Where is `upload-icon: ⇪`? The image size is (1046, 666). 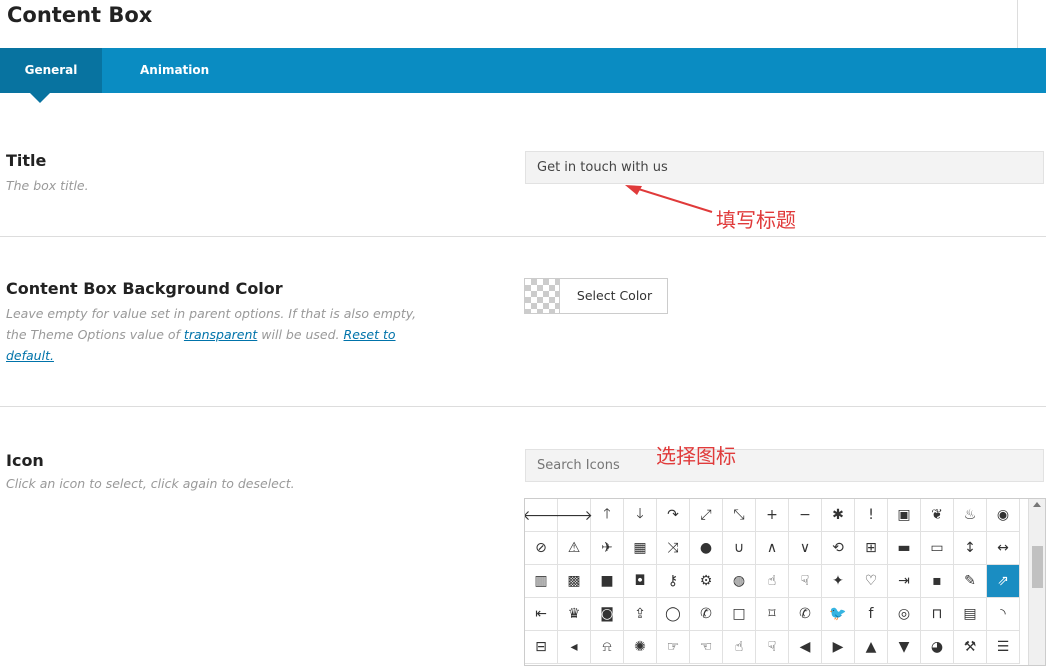 upload-icon: ⇪ is located at coordinates (640, 614).